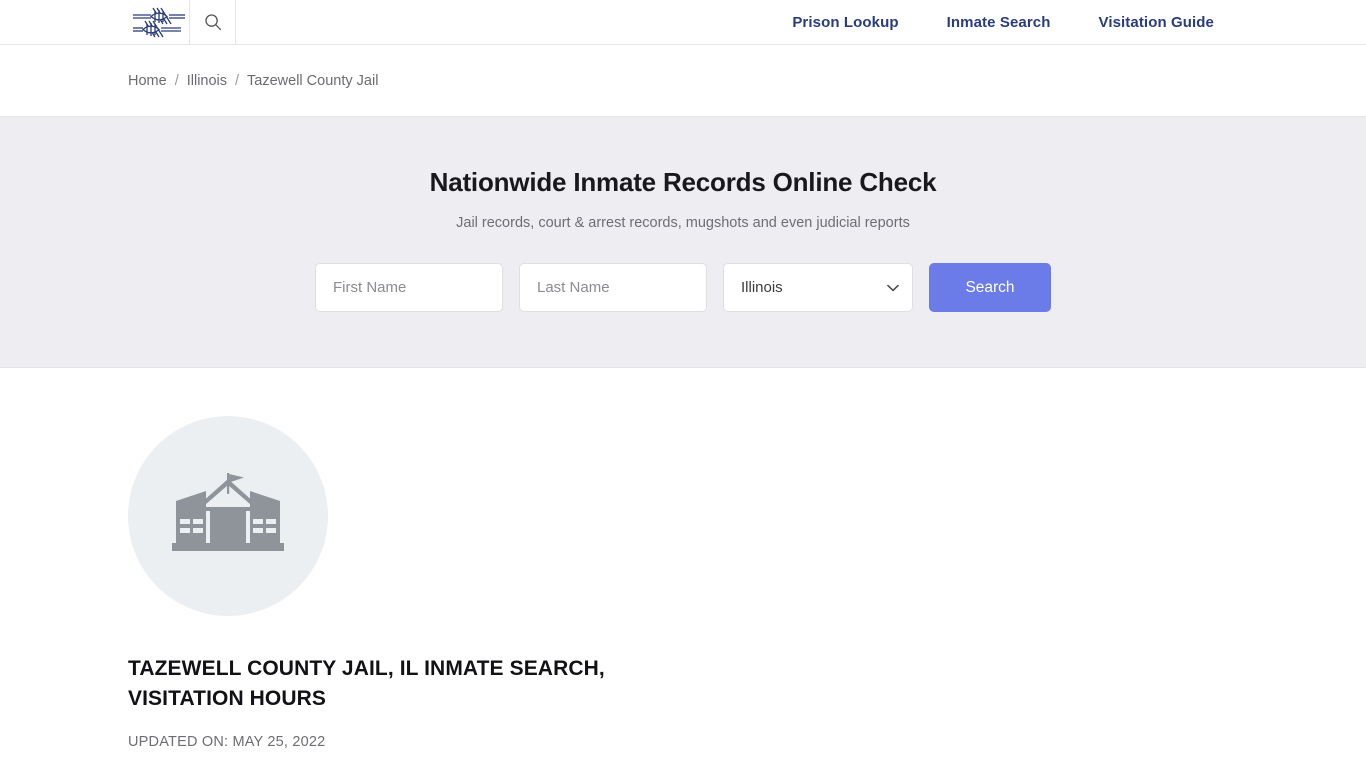 Image resolution: width=1366 pixels, height=768 pixels. Describe the element at coordinates (613, 287) in the screenshot. I see `last-name-input` at that location.